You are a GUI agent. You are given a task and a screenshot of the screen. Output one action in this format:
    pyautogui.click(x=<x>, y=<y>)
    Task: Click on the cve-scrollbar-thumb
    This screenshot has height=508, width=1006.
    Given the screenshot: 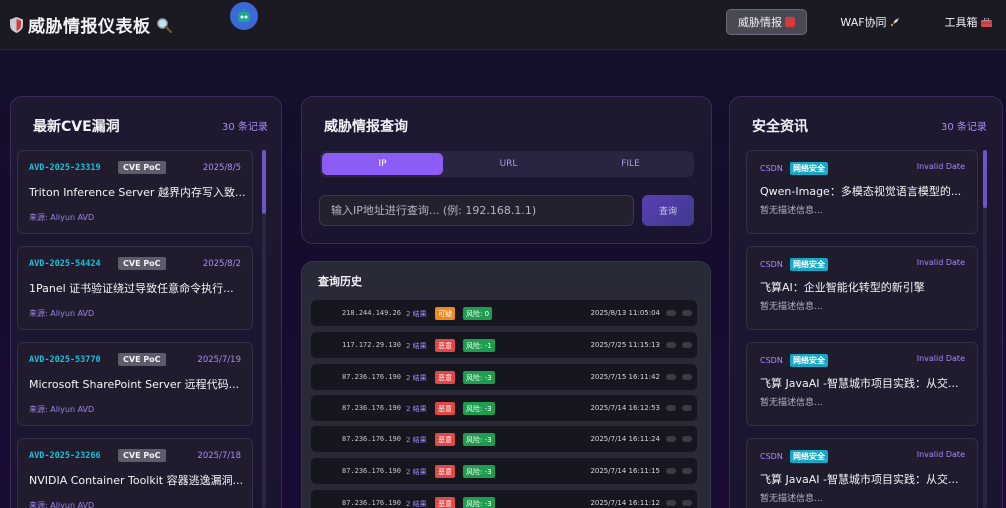 What is the action you would take?
    pyautogui.click(x=264, y=182)
    